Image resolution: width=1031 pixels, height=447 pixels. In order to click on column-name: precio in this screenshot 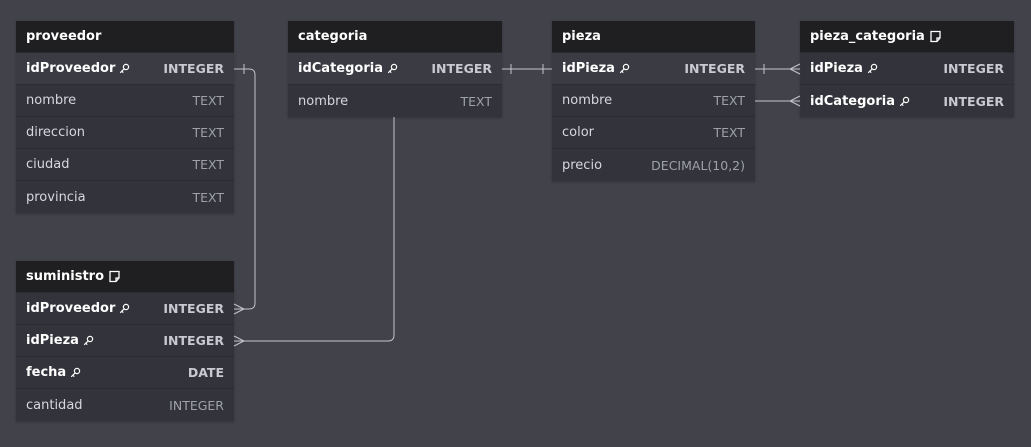, I will do `click(582, 165)`.